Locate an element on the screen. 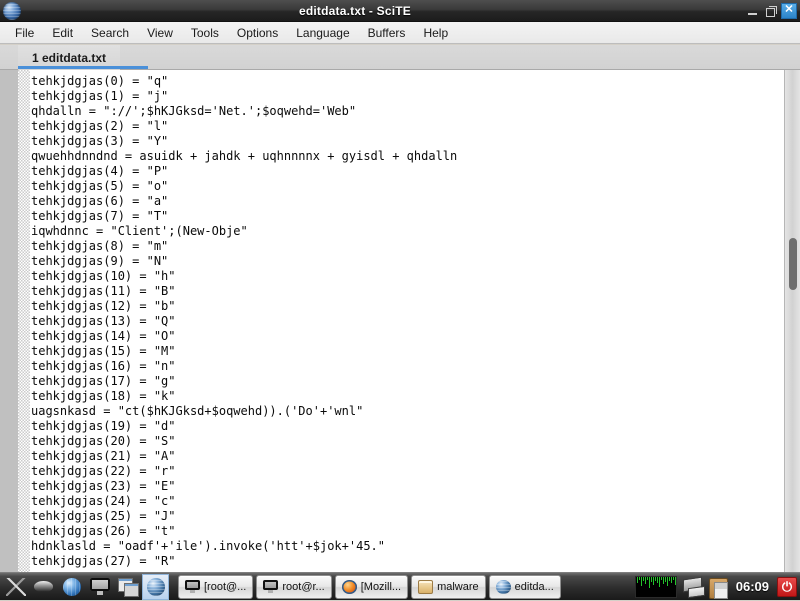 The height and width of the screenshot is (601, 800). menu-item-search: Search is located at coordinates (110, 33).